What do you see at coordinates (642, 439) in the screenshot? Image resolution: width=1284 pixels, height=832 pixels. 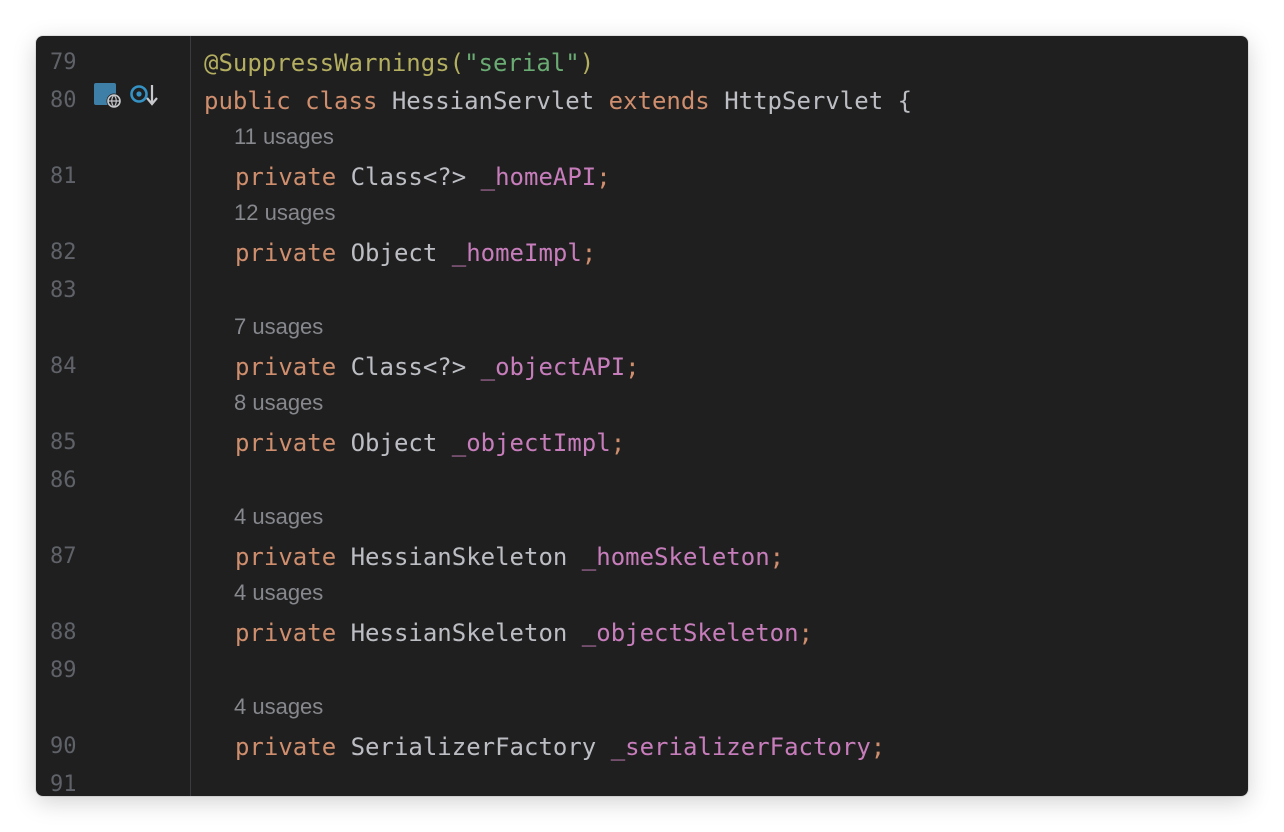 I see `code-line: 85 private Object _objectImpl;` at bounding box center [642, 439].